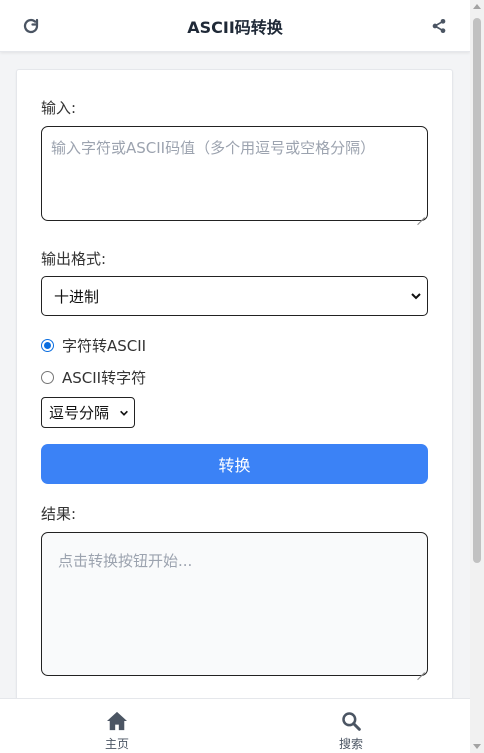 The height and width of the screenshot is (753, 484). Describe the element at coordinates (477, 746) in the screenshot. I see `scroll-down-arrow-icon` at that location.